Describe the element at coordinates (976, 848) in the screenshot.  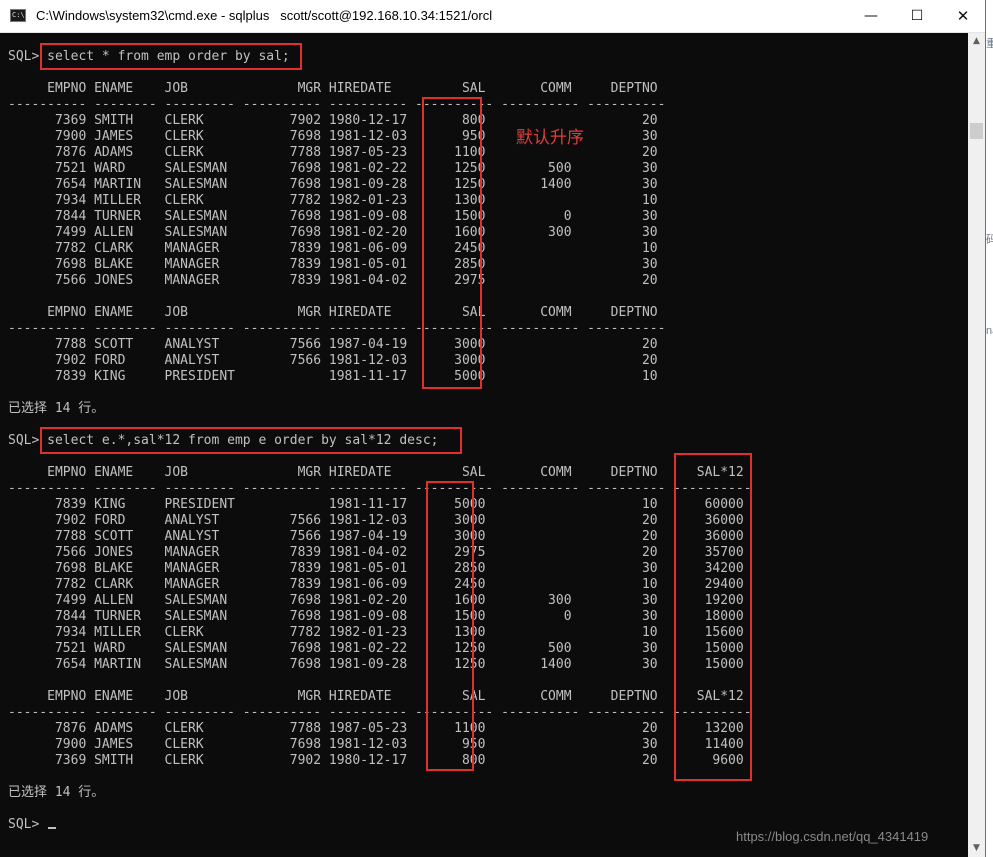
I see `scroll-down-arrow-icon: ▼` at that location.